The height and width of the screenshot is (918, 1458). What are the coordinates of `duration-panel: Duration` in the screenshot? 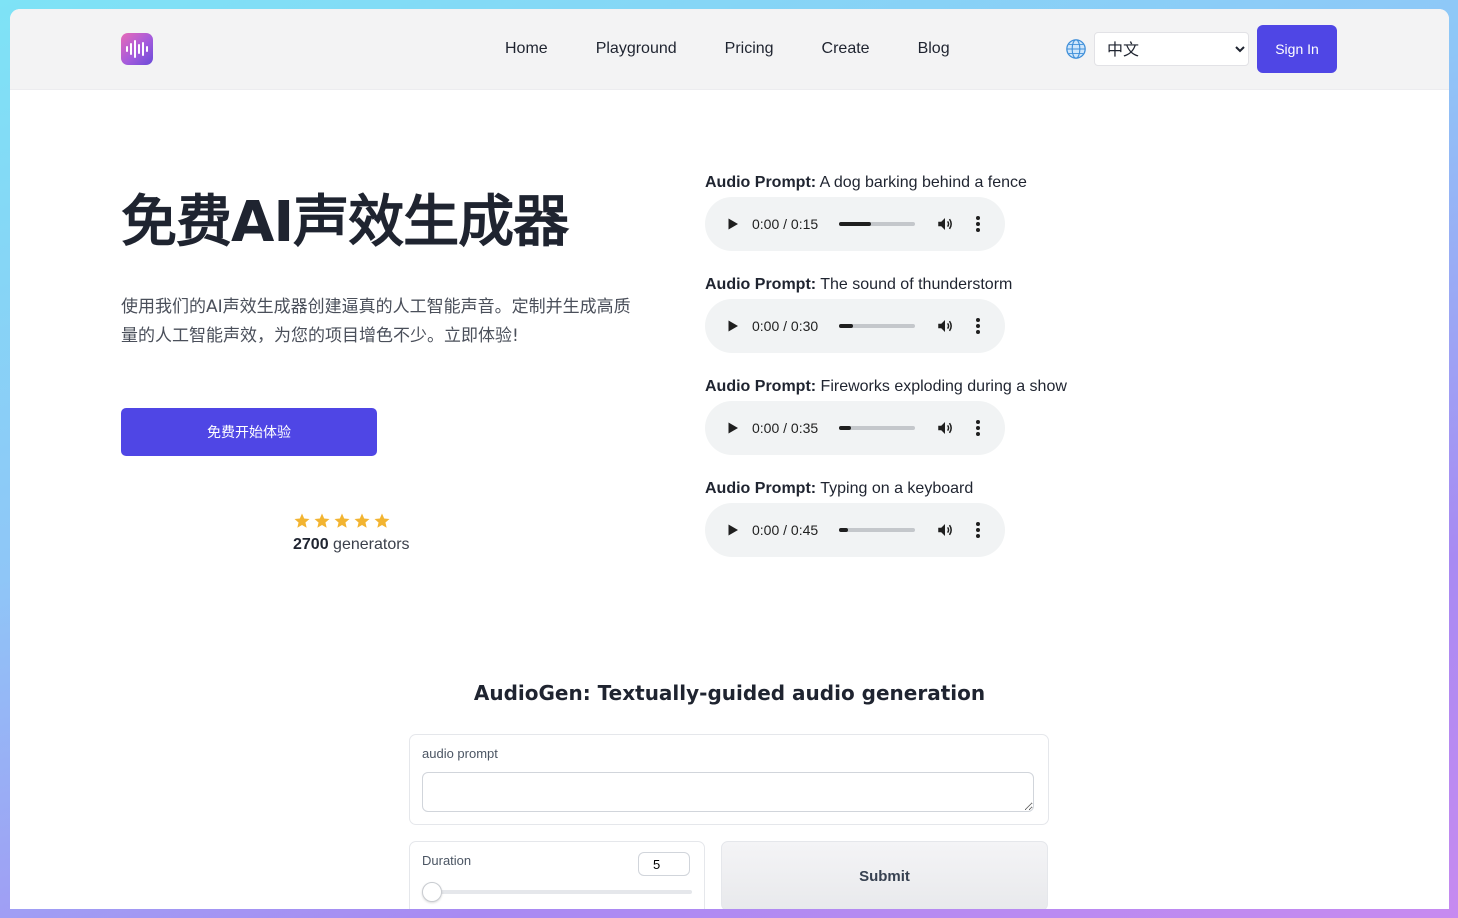 It's located at (557, 875).